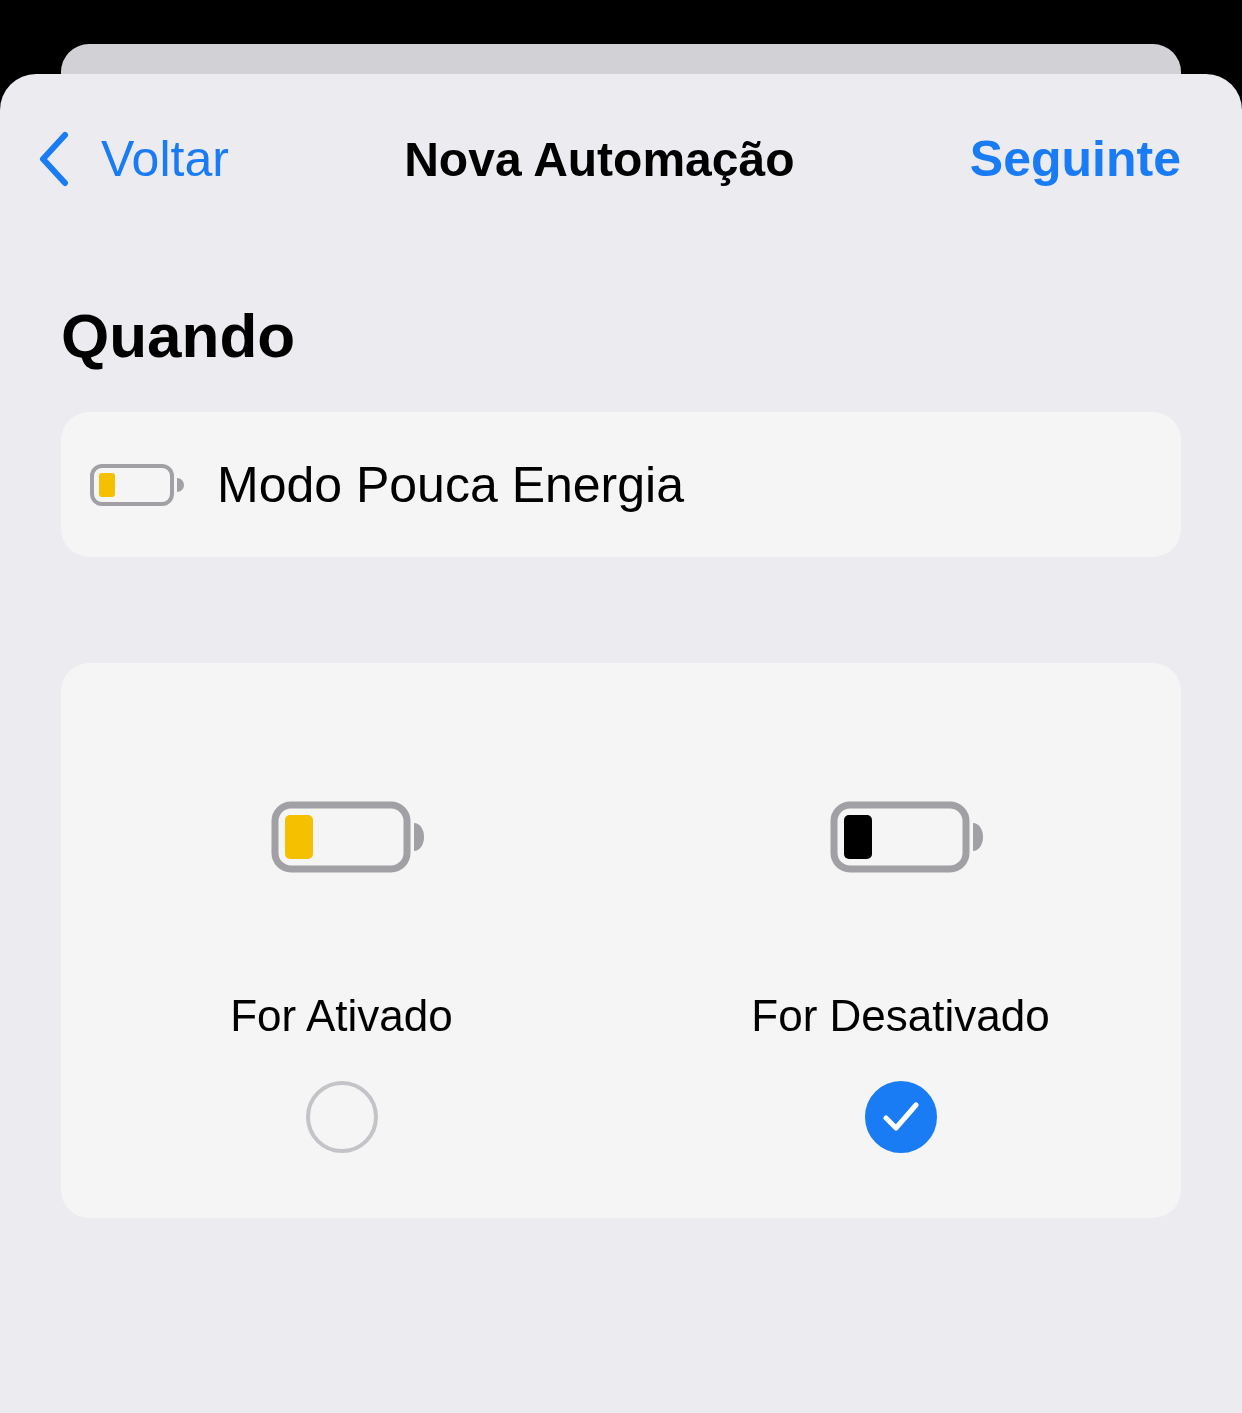 Image resolution: width=1242 pixels, height=1413 pixels. Describe the element at coordinates (599, 159) in the screenshot. I see `screen-title: Nova Automação` at that location.